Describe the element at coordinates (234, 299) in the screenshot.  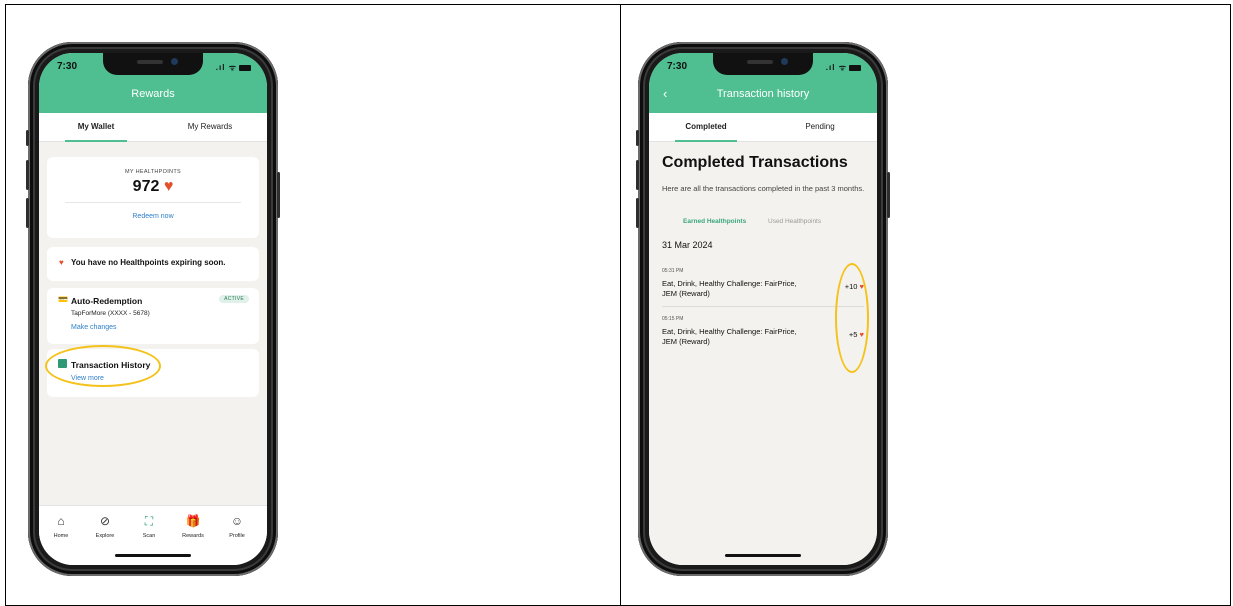
I see `active-badge: ACTIVE` at that location.